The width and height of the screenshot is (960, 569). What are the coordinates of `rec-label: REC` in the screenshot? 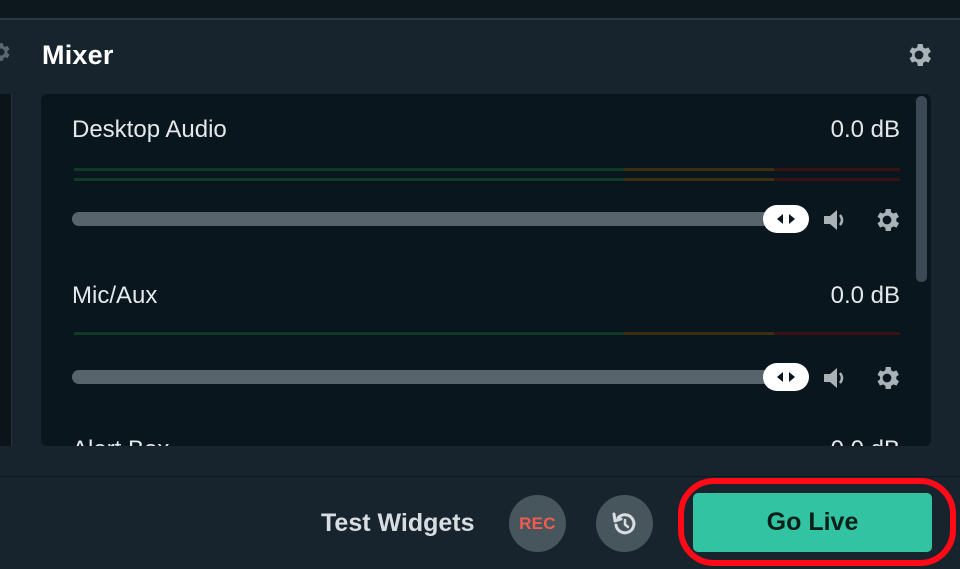 It's located at (537, 523).